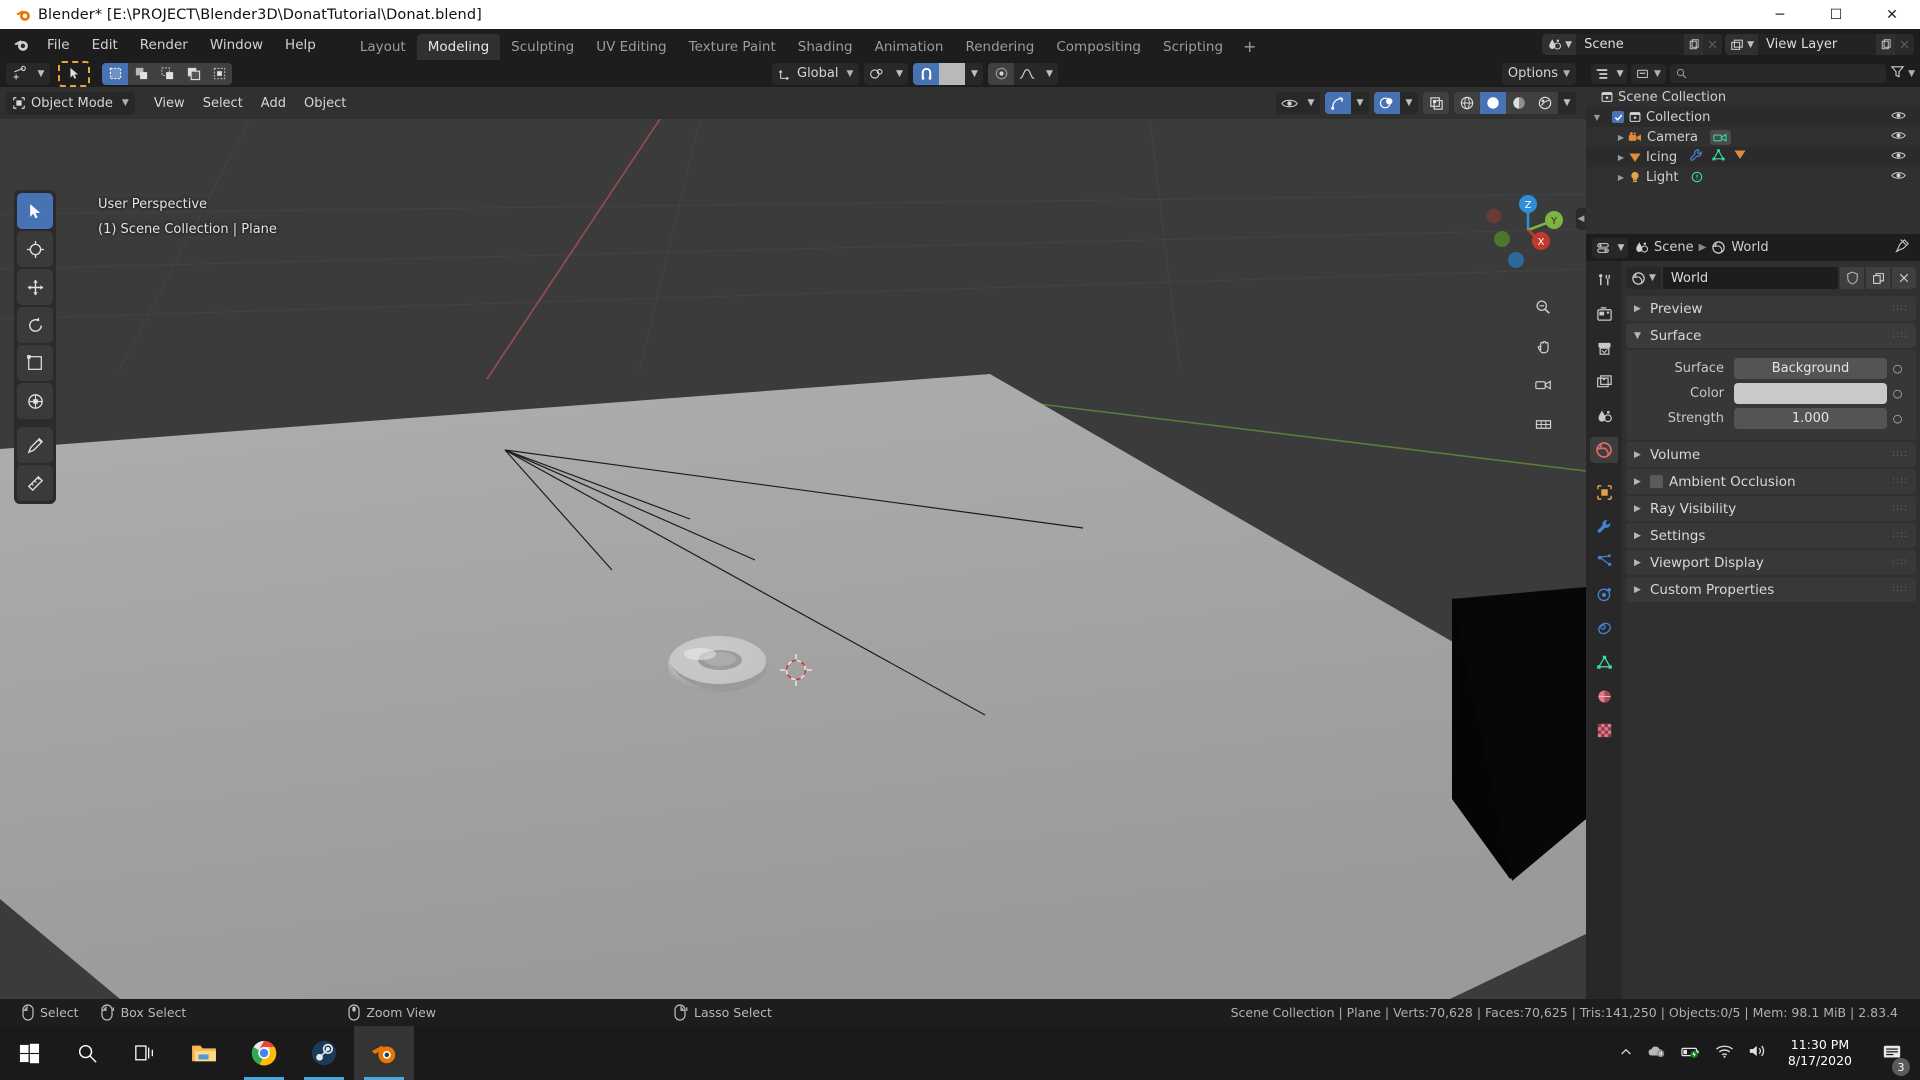  I want to click on snap-target-icon, so click(952, 73).